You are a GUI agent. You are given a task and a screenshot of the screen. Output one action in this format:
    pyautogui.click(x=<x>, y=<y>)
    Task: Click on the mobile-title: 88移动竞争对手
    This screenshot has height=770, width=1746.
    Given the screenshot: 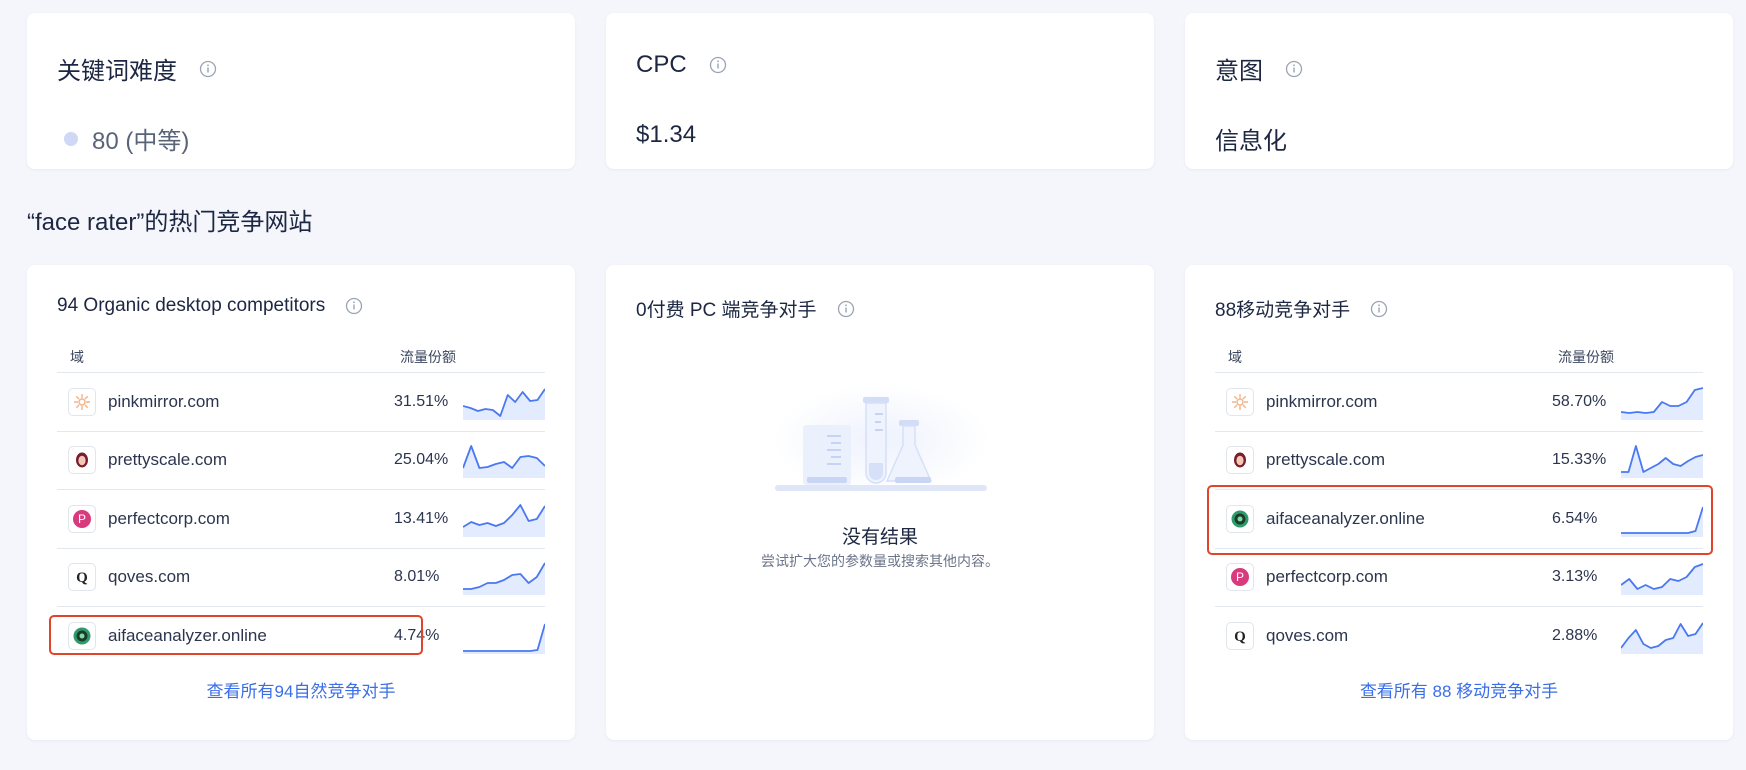 What is the action you would take?
    pyautogui.click(x=1283, y=310)
    